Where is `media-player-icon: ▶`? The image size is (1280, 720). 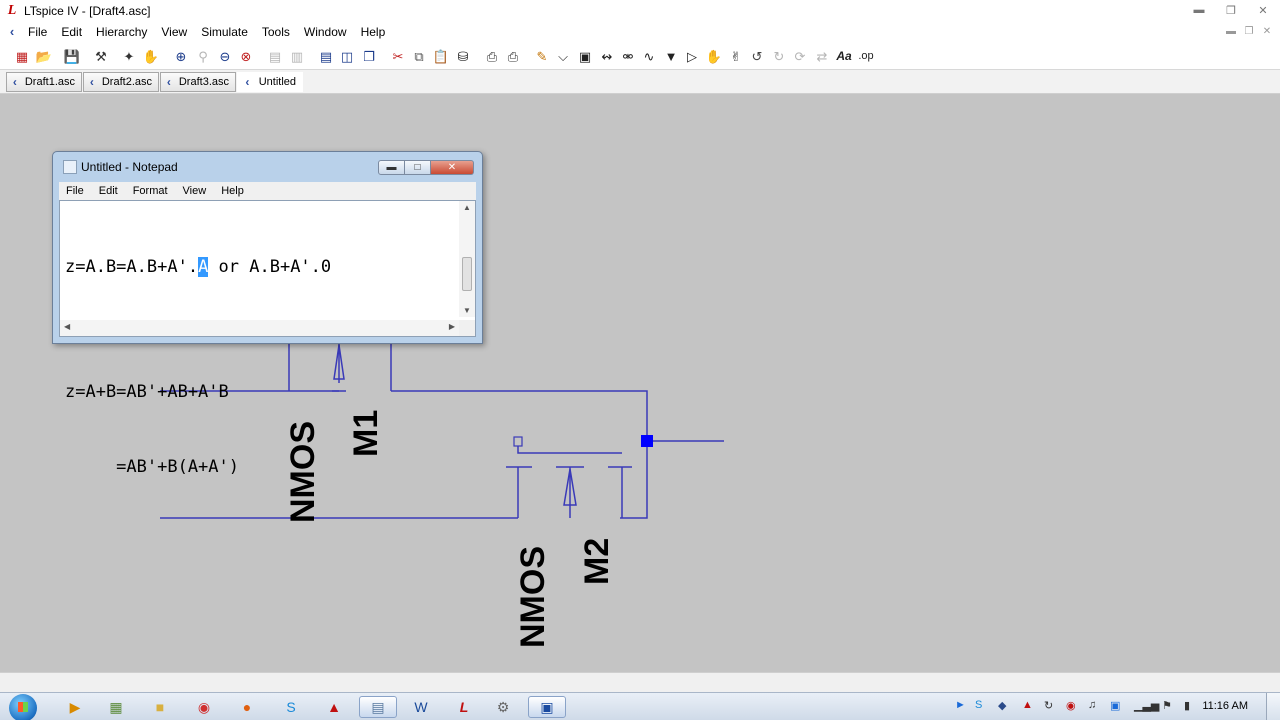 media-player-icon: ▶ is located at coordinates (75, 707).